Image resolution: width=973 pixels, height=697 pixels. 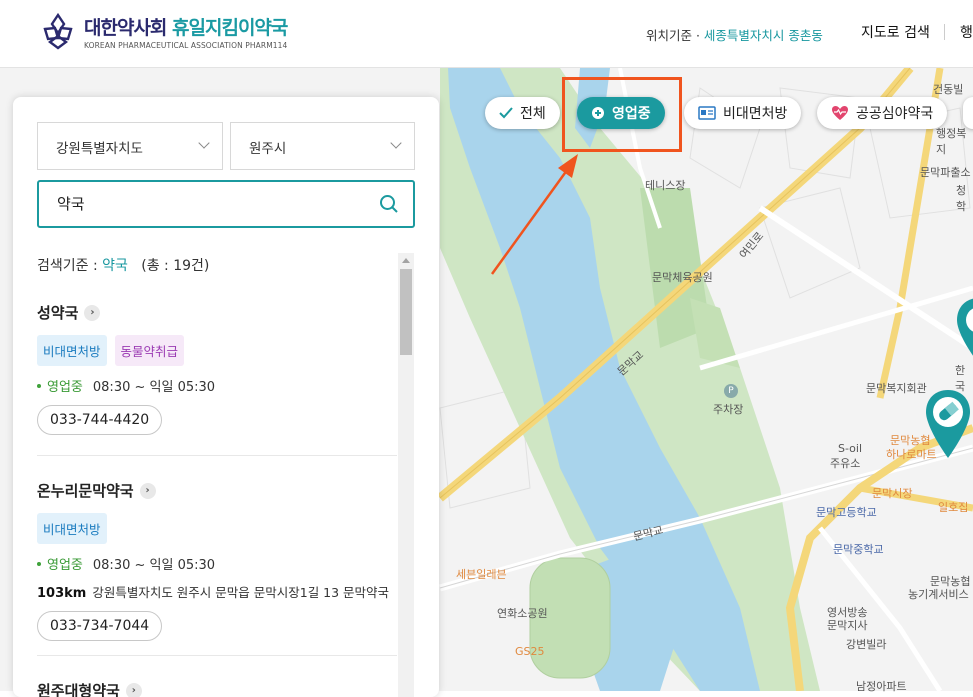 I want to click on results-scrollbar, so click(x=406, y=475).